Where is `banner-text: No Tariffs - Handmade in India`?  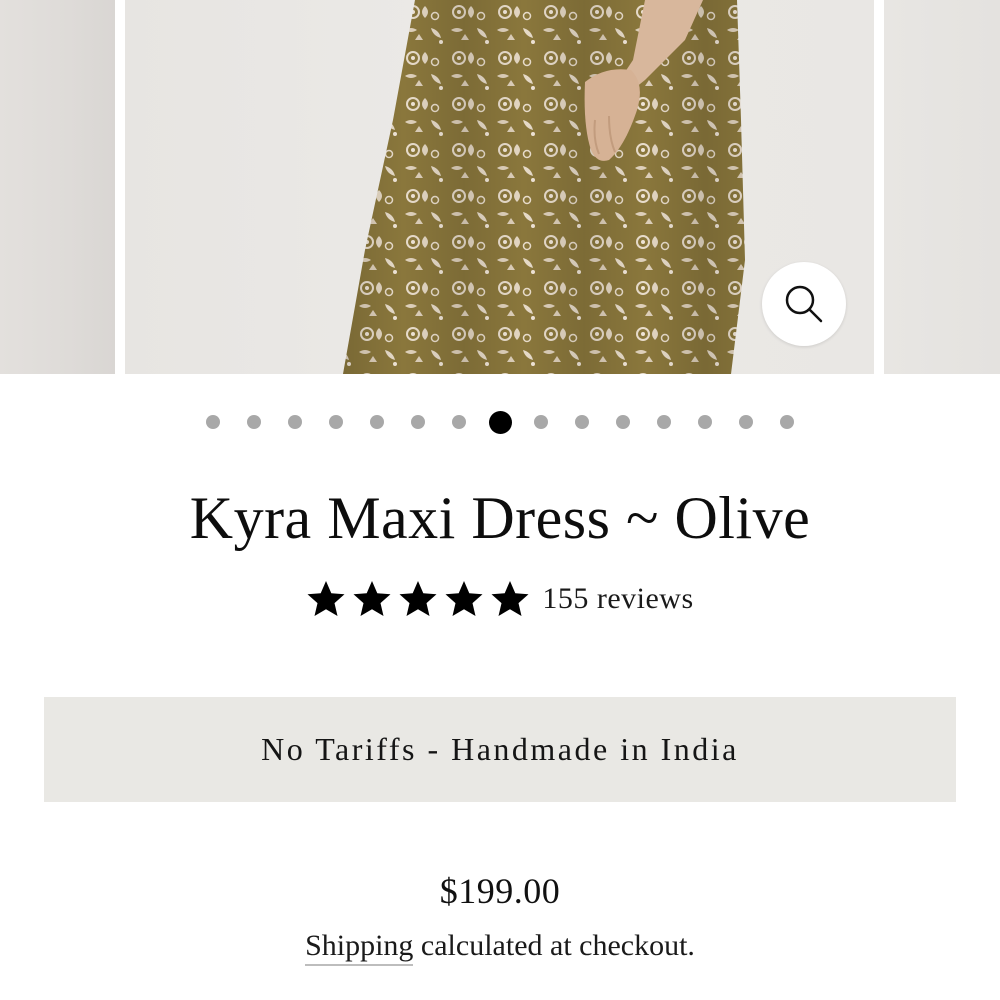
banner-text: No Tariffs - Handmade in India is located at coordinates (500, 749).